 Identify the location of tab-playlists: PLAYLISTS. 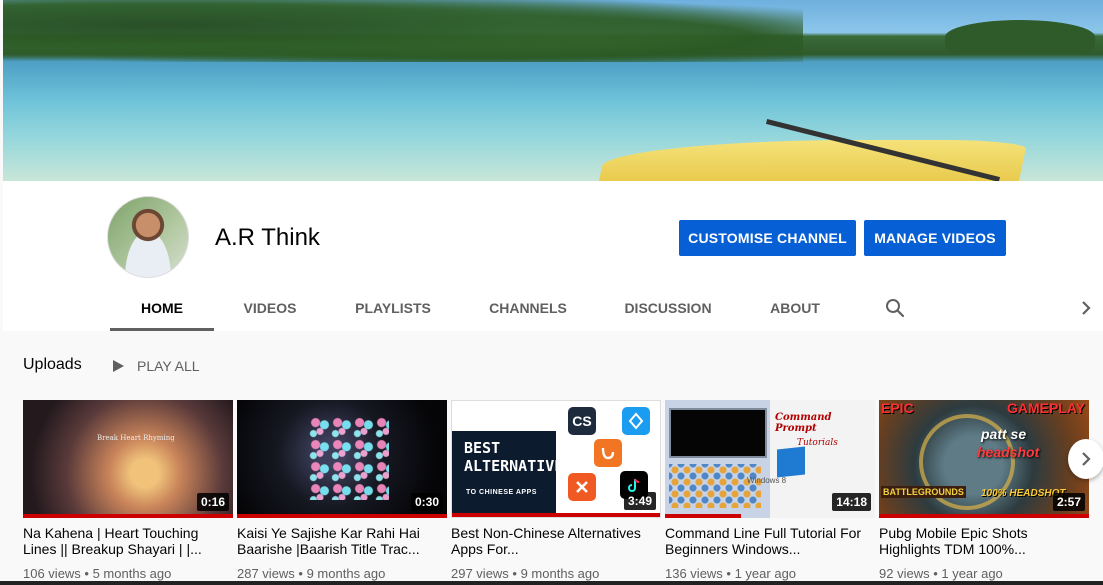
(393, 307).